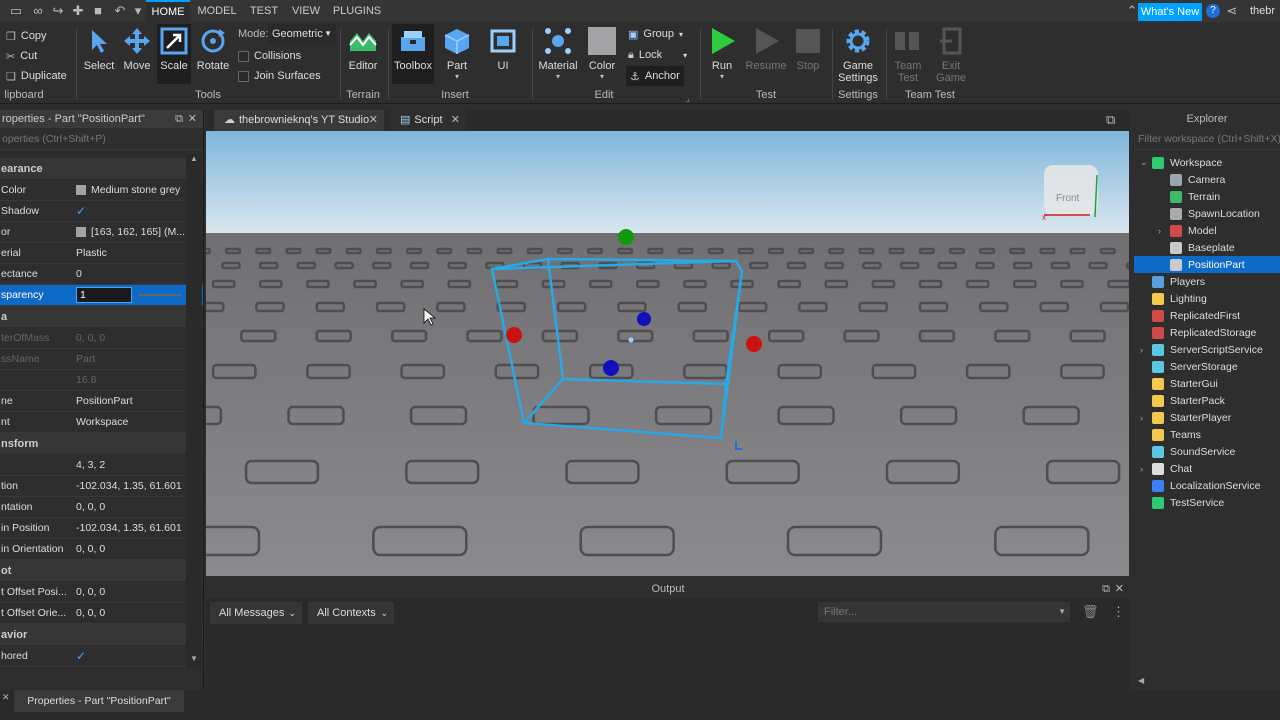 This screenshot has width=1280, height=720. I want to click on properties-filter-input: operties (Ctrl+Shift+P), so click(101, 139).